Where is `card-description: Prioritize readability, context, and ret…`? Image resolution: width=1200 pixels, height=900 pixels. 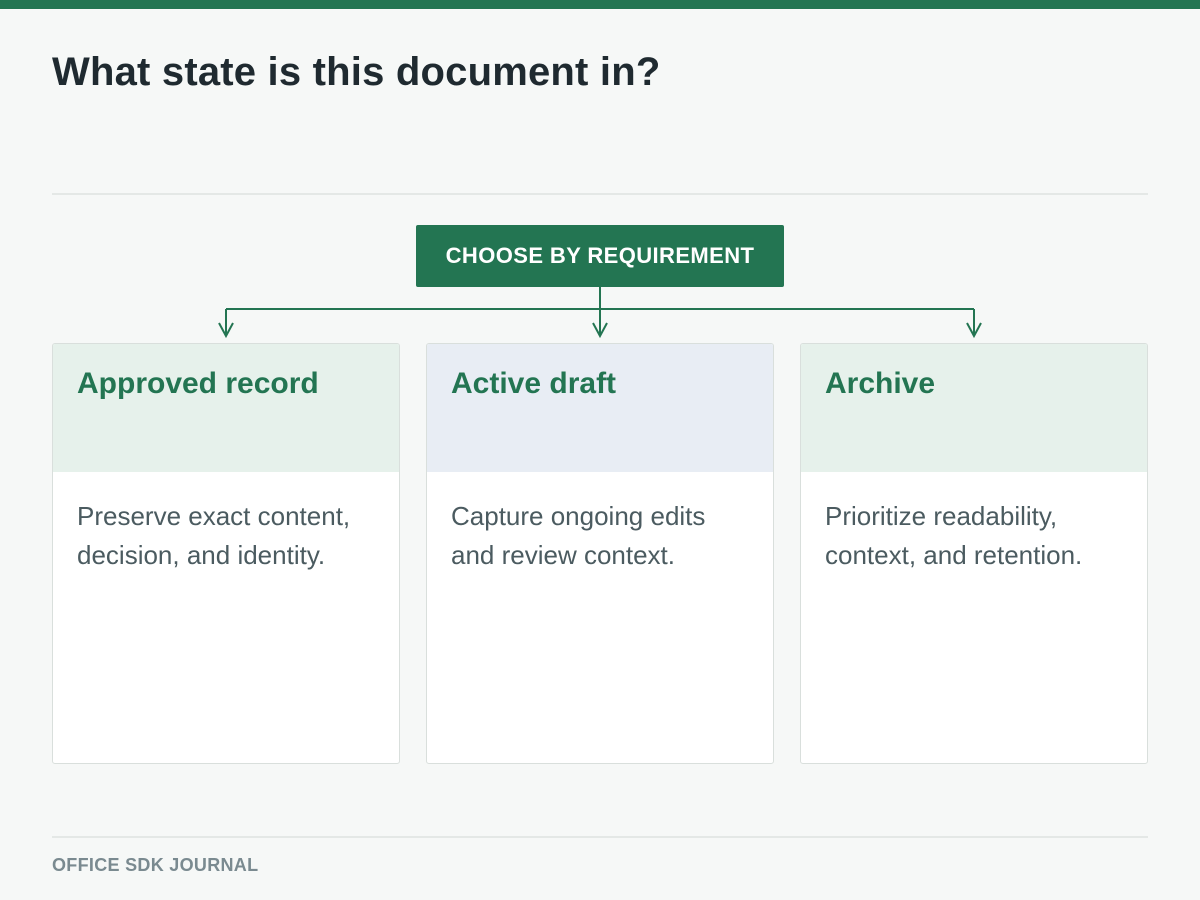 card-description: Prioritize readability, context, and ret… is located at coordinates (954, 535).